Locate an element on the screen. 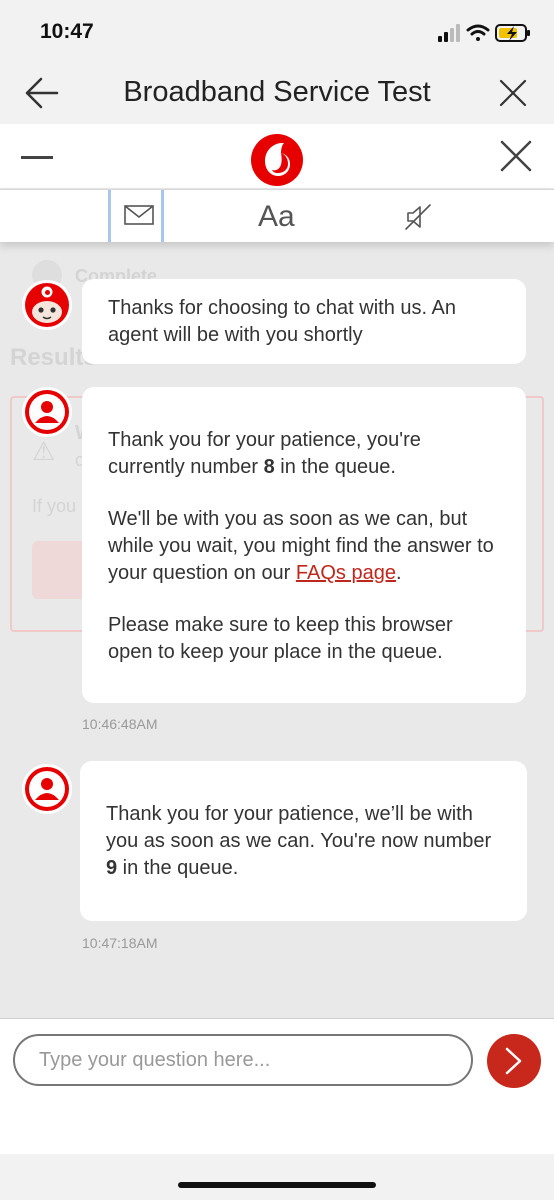 The image size is (554, 1200). send-button is located at coordinates (514, 1061).